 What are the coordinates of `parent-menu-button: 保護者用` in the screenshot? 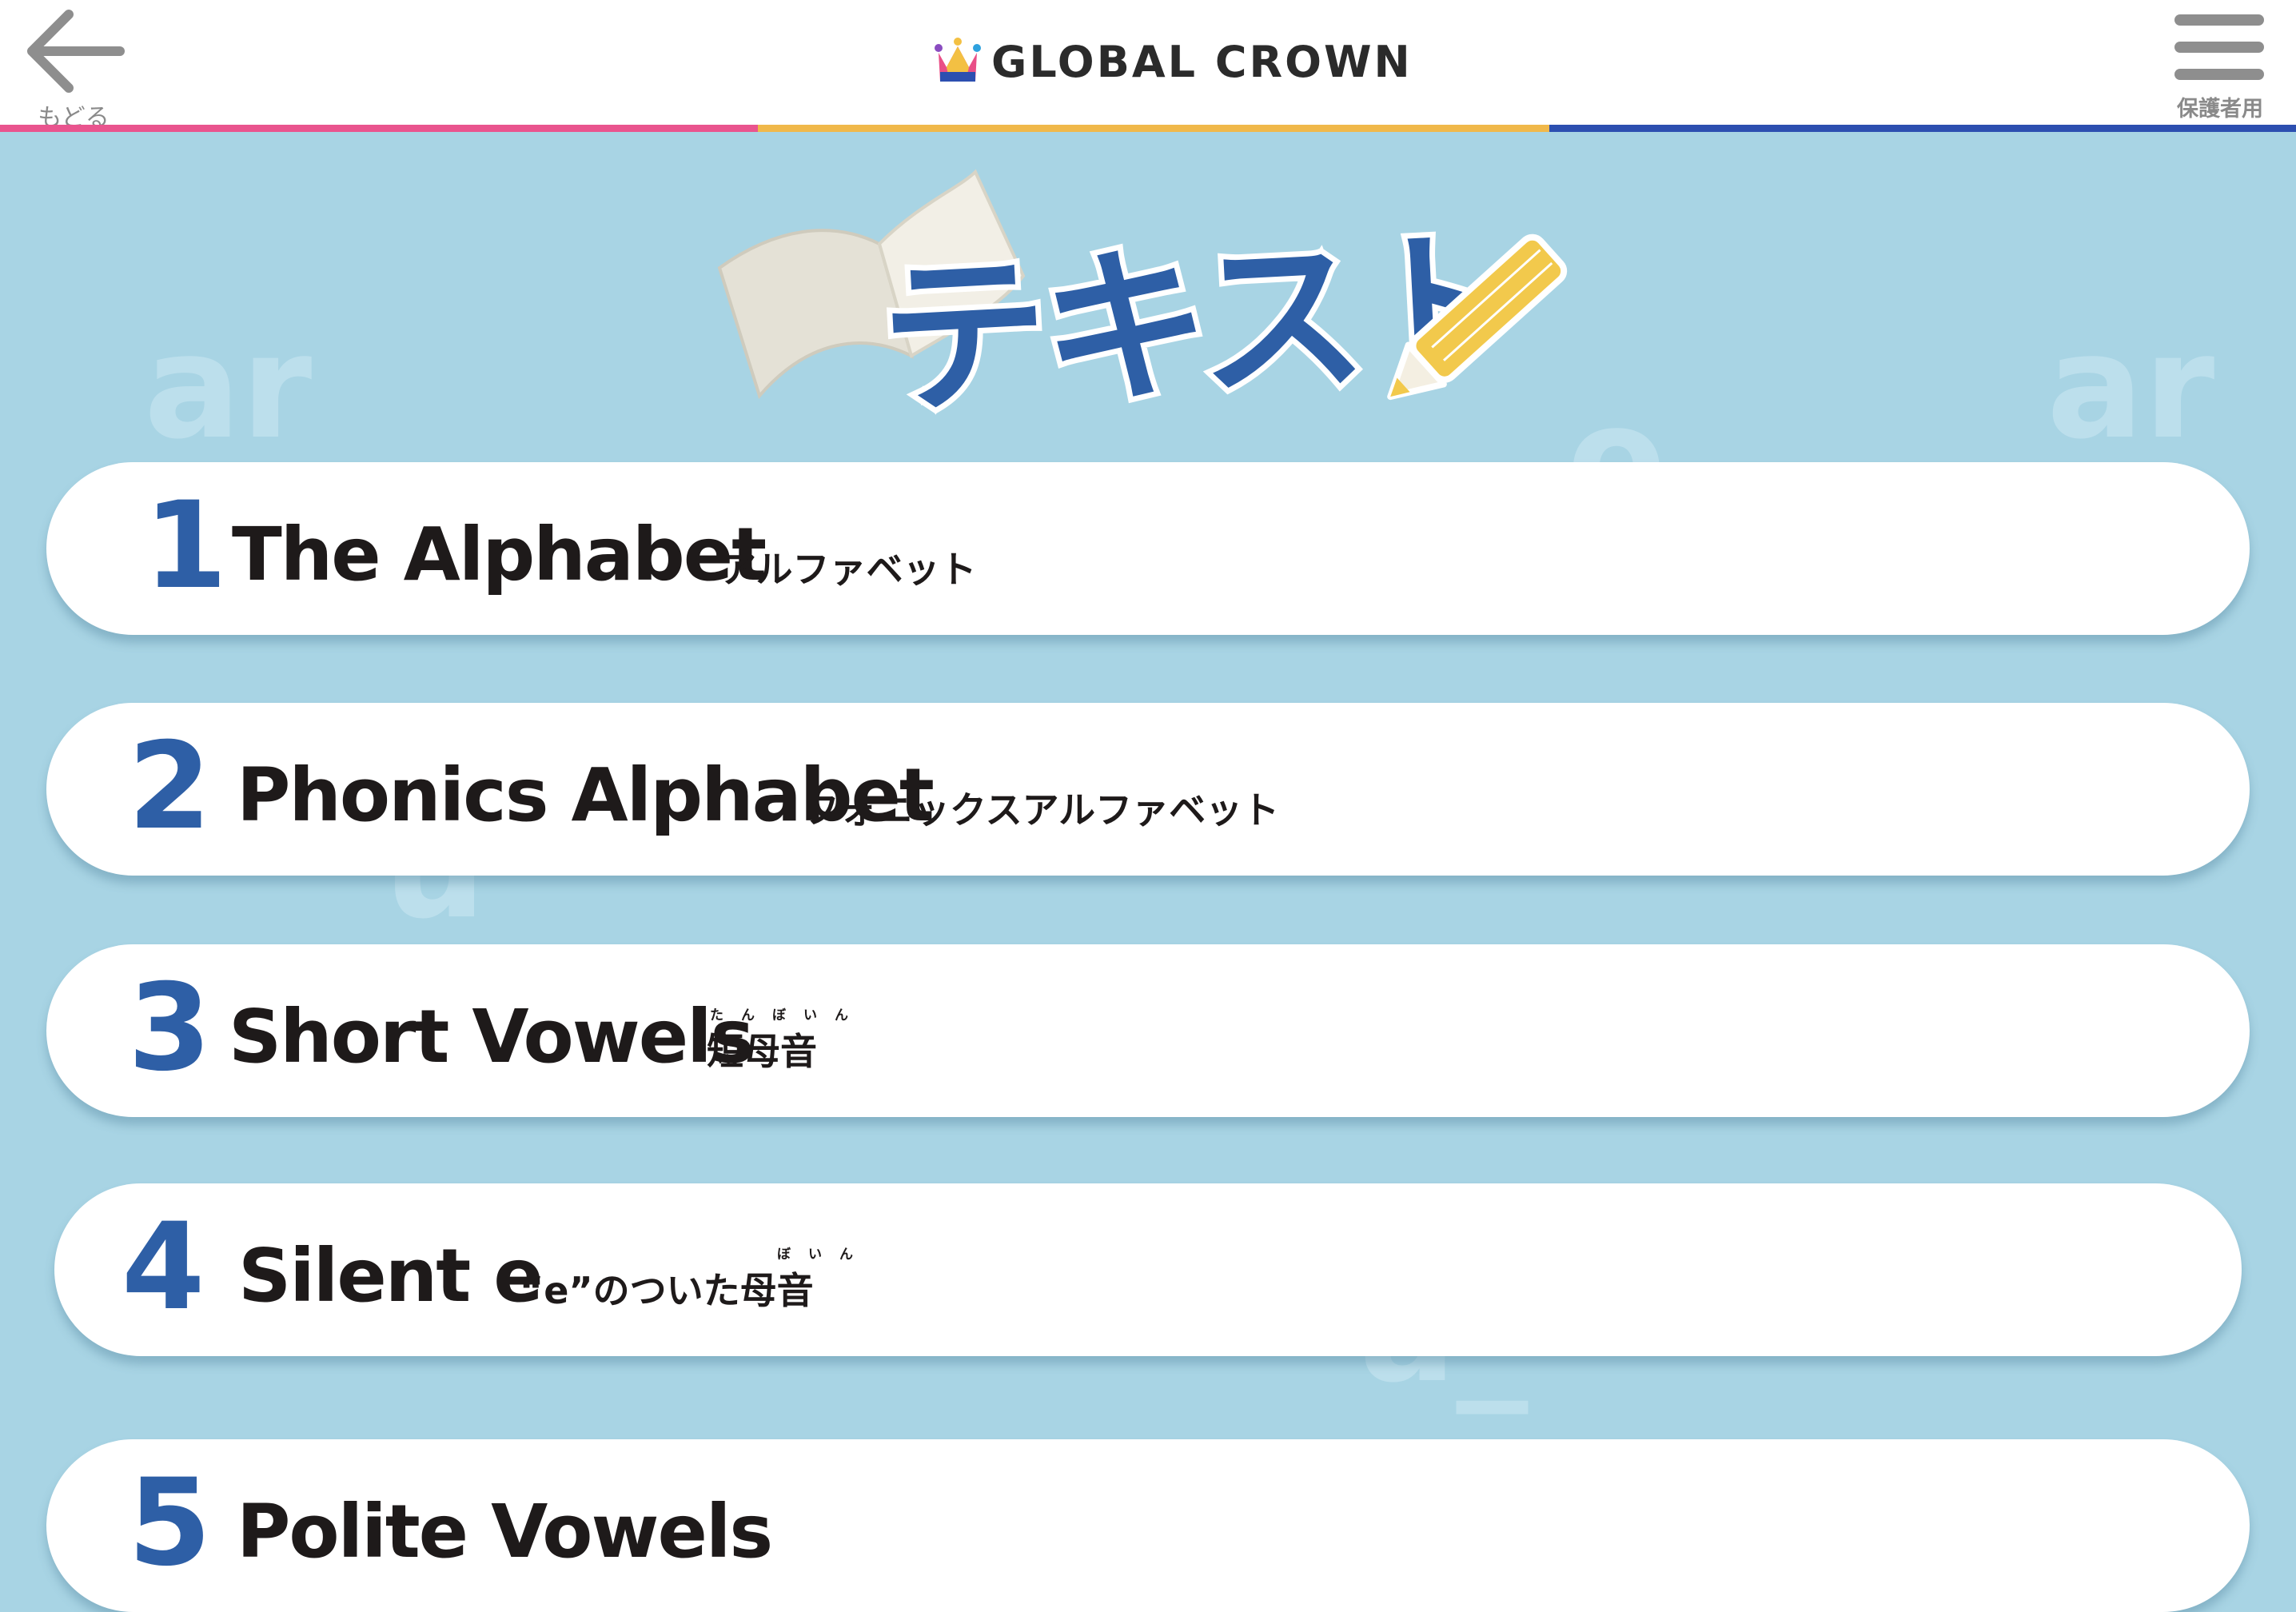 It's located at (2224, 67).